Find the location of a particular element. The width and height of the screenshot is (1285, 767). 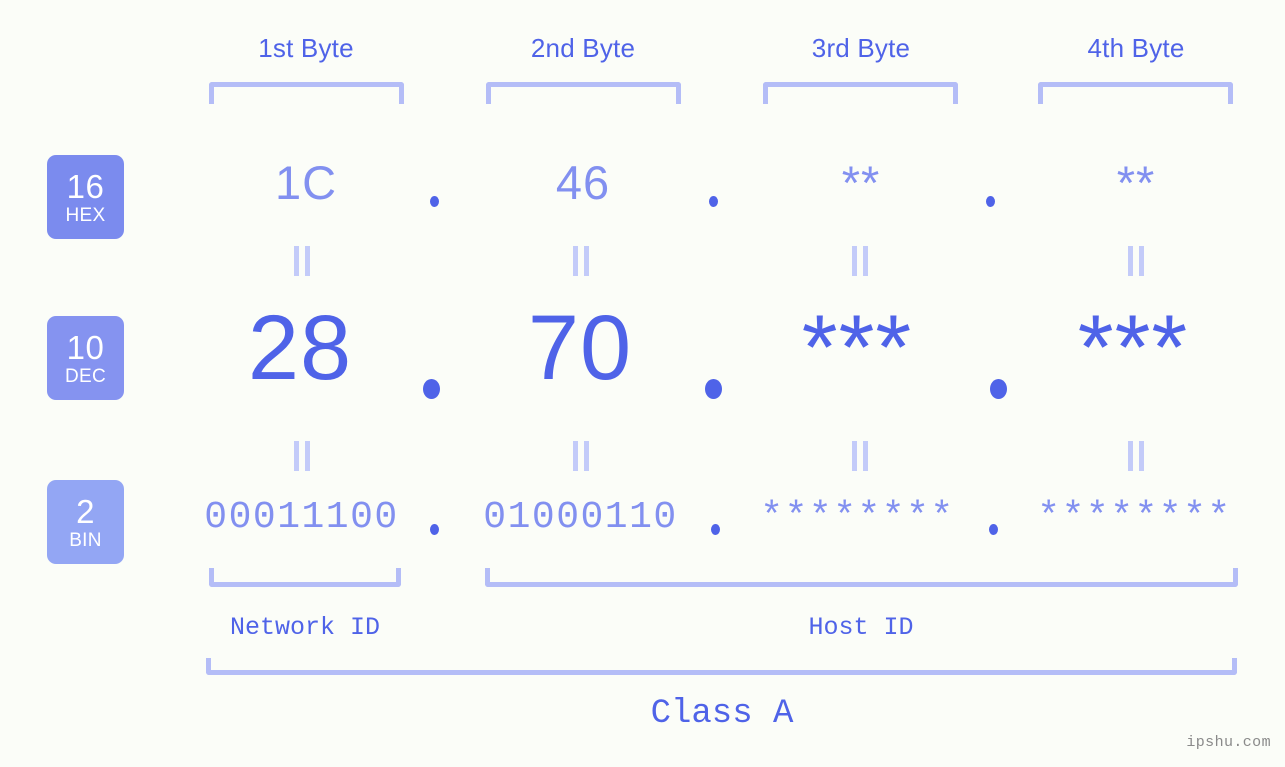

byte-header-label-3: 3rd Byte is located at coordinates (861, 48).